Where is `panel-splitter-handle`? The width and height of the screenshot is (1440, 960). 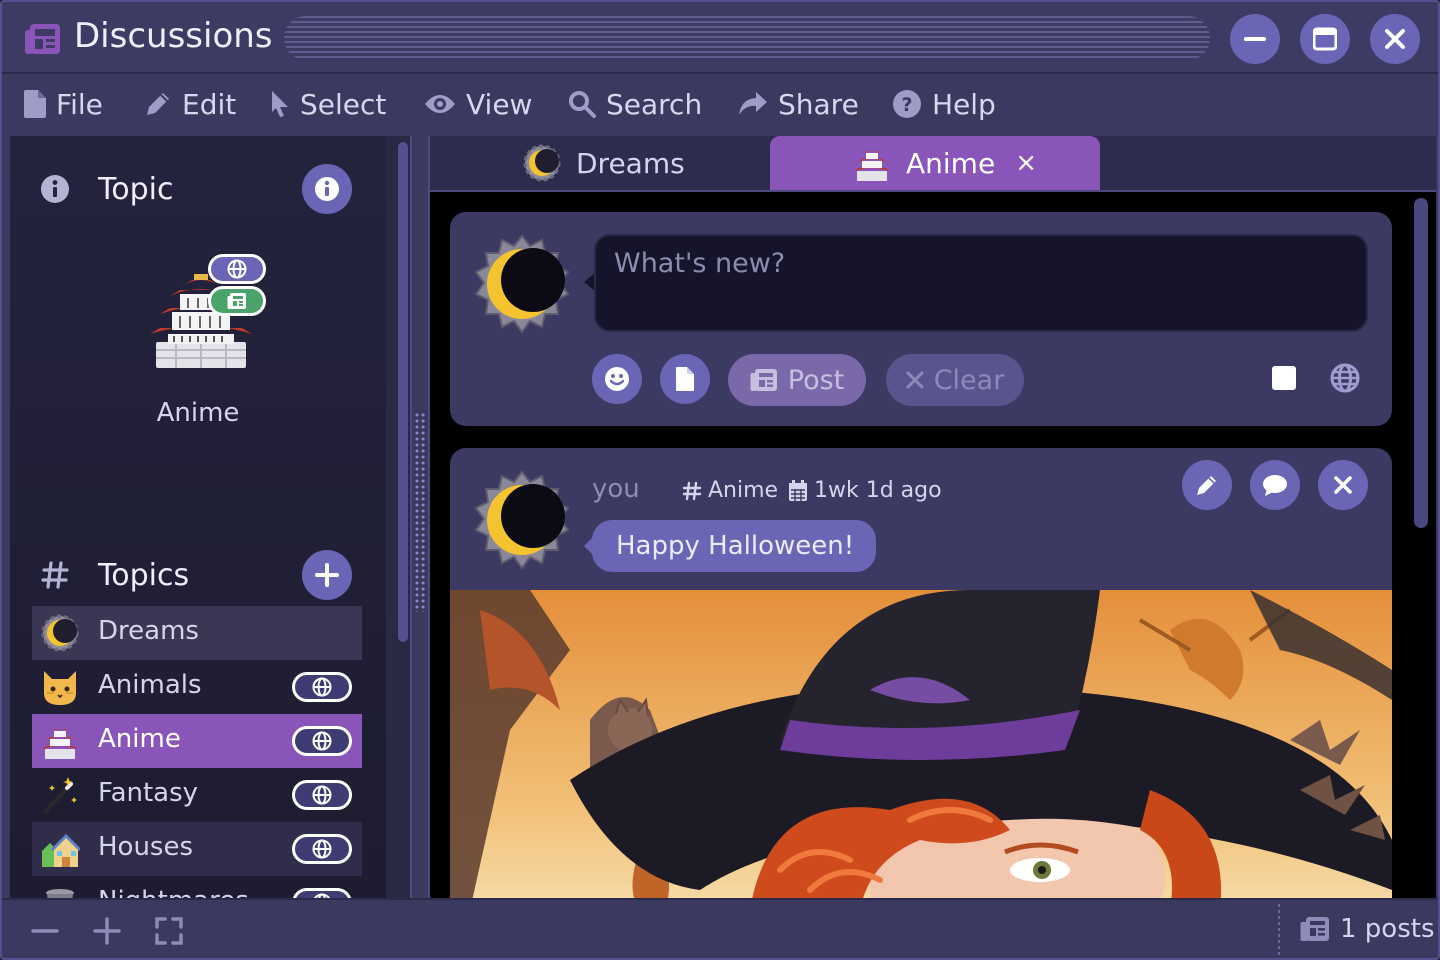
panel-splitter-handle is located at coordinates (420, 512).